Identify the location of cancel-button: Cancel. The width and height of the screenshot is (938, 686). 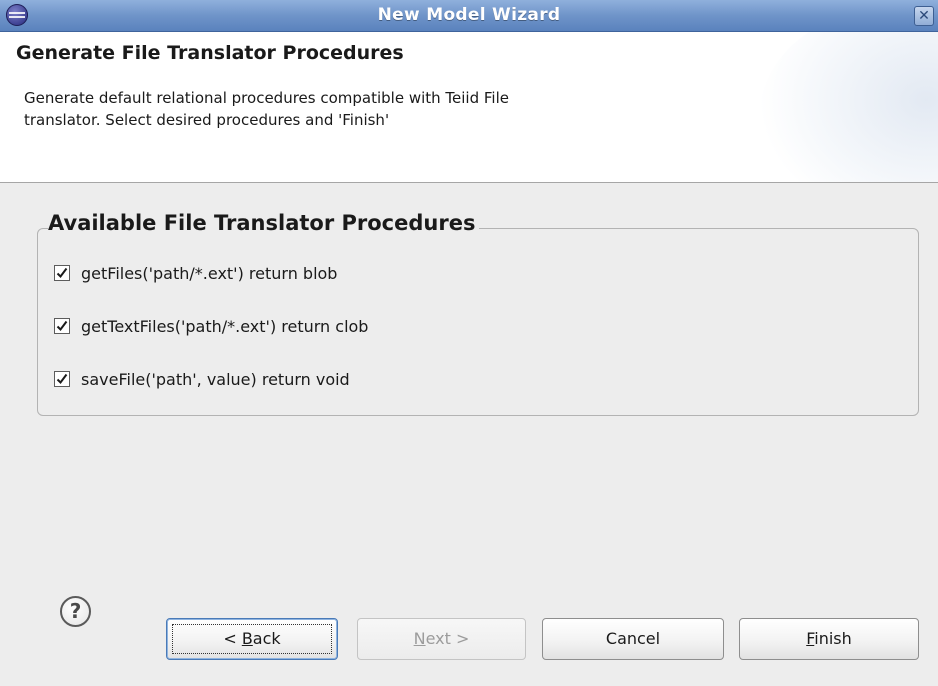
(633, 639).